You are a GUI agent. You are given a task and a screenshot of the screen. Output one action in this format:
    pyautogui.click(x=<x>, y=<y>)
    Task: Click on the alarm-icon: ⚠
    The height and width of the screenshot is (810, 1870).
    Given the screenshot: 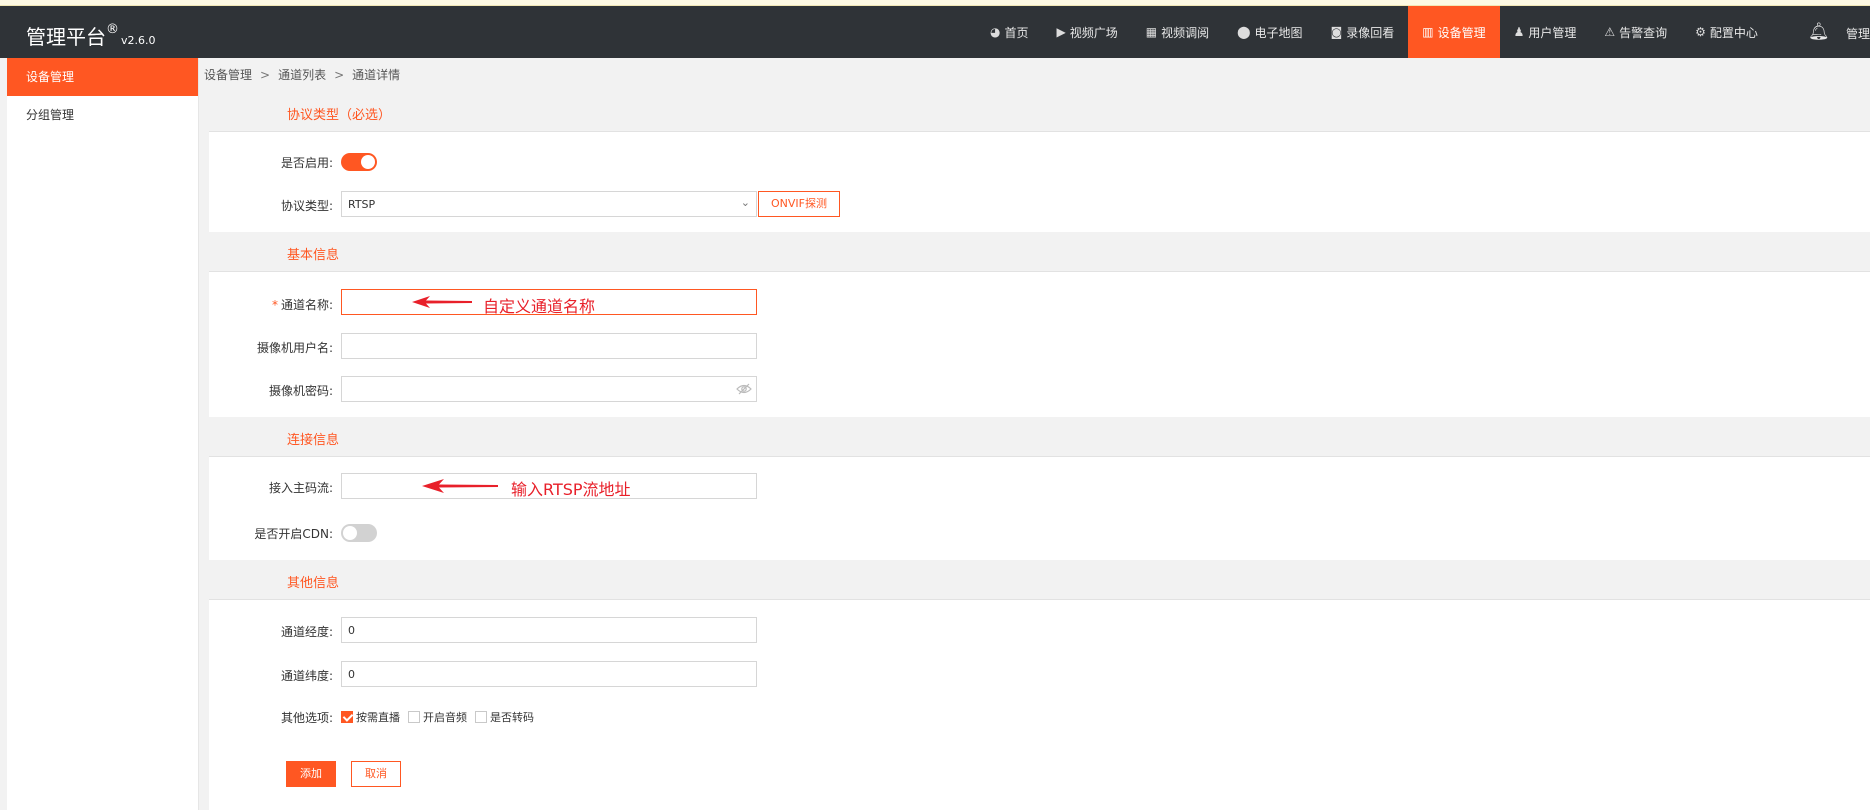 What is the action you would take?
    pyautogui.click(x=1610, y=32)
    